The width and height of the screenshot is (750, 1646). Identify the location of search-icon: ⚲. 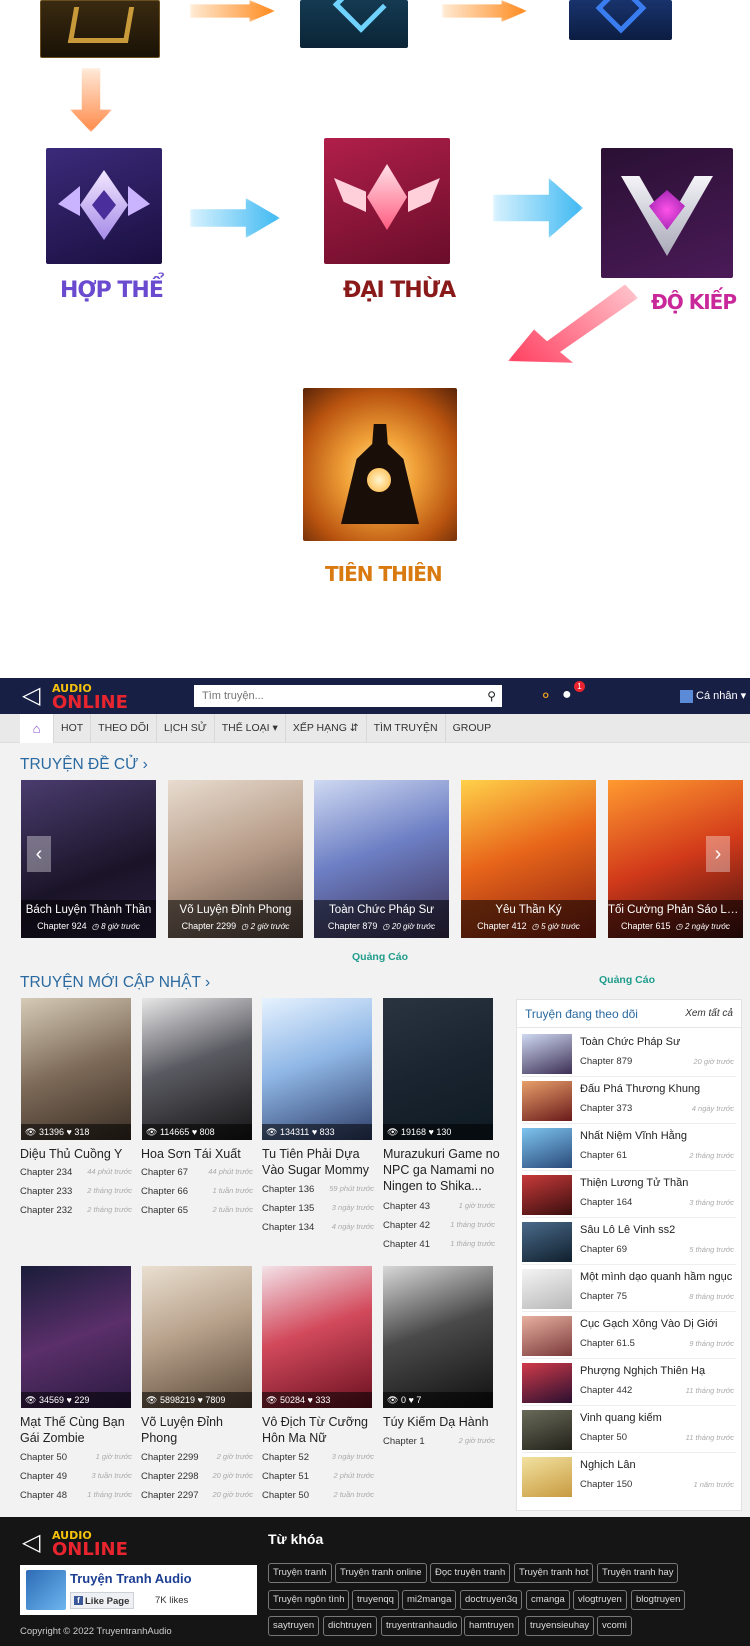
(491, 696).